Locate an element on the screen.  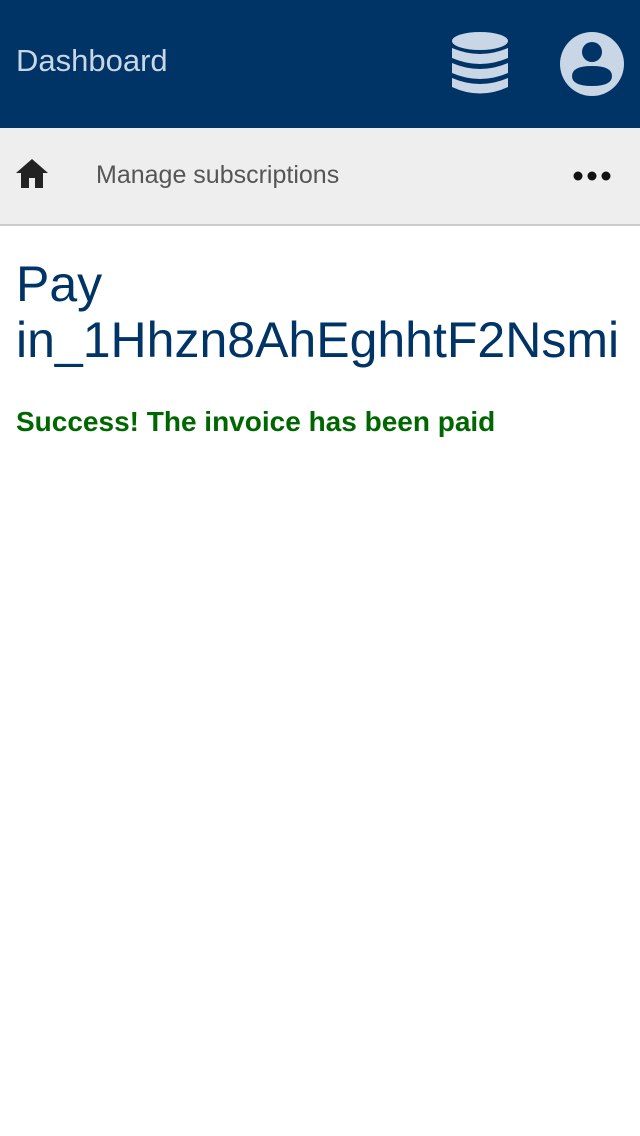
success-message: Success! The invoice has been paid is located at coordinates (256, 421).